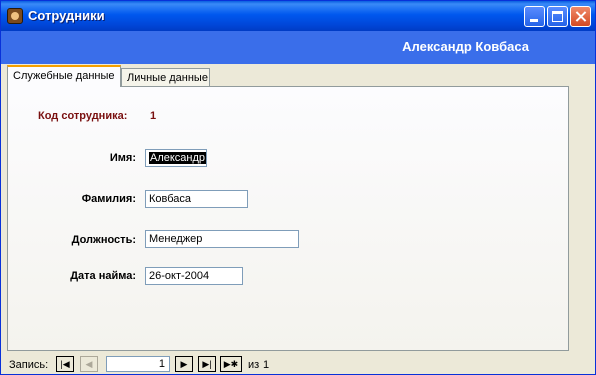 This screenshot has width=596, height=375. What do you see at coordinates (103, 276) in the screenshot?
I see `hire-date-label: Дата найма:` at bounding box center [103, 276].